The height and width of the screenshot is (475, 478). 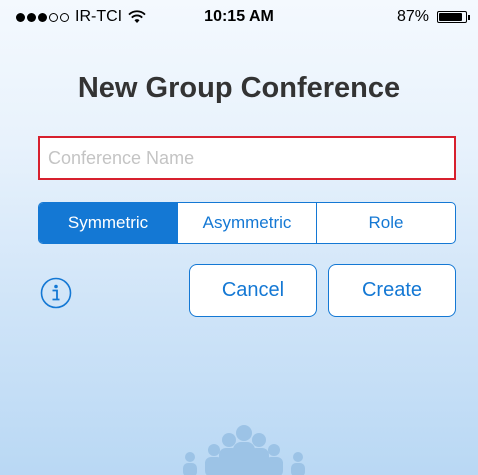 I want to click on status-bar: IR-TCI 10:15 AM 87%, so click(x=239, y=18).